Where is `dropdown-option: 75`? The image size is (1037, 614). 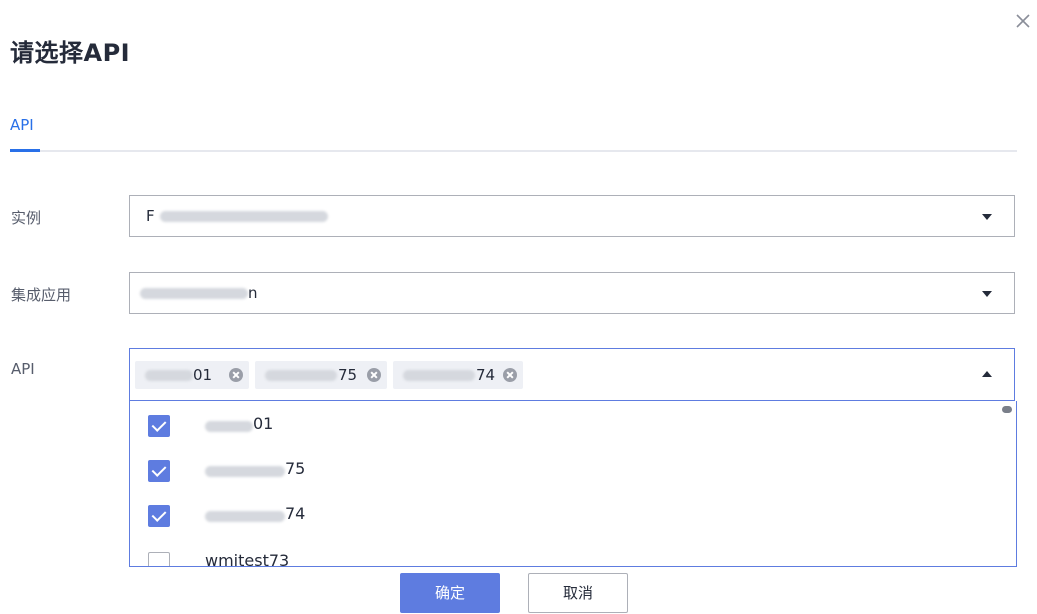 dropdown-option: 75 is located at coordinates (565, 471).